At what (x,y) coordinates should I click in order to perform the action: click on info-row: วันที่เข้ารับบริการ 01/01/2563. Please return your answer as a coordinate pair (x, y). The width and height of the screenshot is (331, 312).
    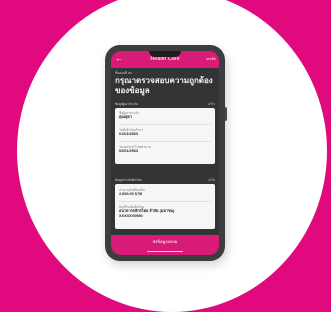
    Looking at the image, I should click on (165, 132).